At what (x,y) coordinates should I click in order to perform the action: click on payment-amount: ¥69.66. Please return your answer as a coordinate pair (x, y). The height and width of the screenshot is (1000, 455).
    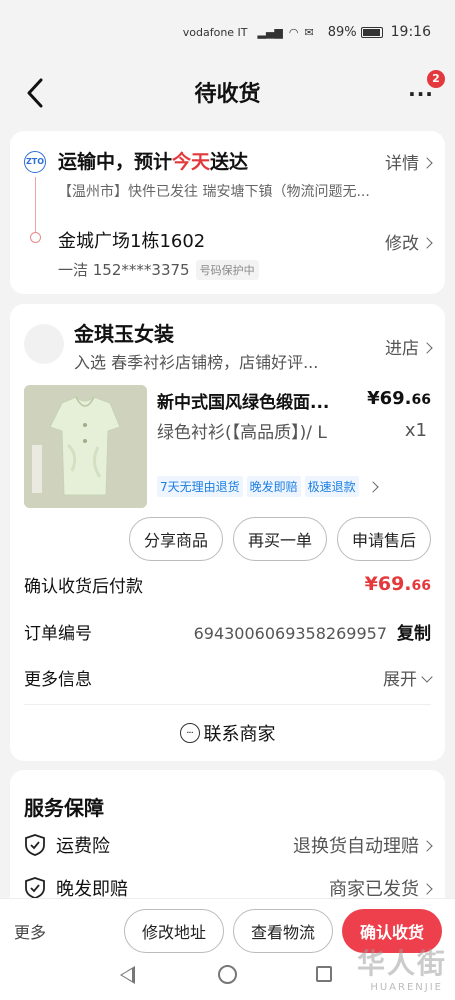
    Looking at the image, I should click on (397, 584).